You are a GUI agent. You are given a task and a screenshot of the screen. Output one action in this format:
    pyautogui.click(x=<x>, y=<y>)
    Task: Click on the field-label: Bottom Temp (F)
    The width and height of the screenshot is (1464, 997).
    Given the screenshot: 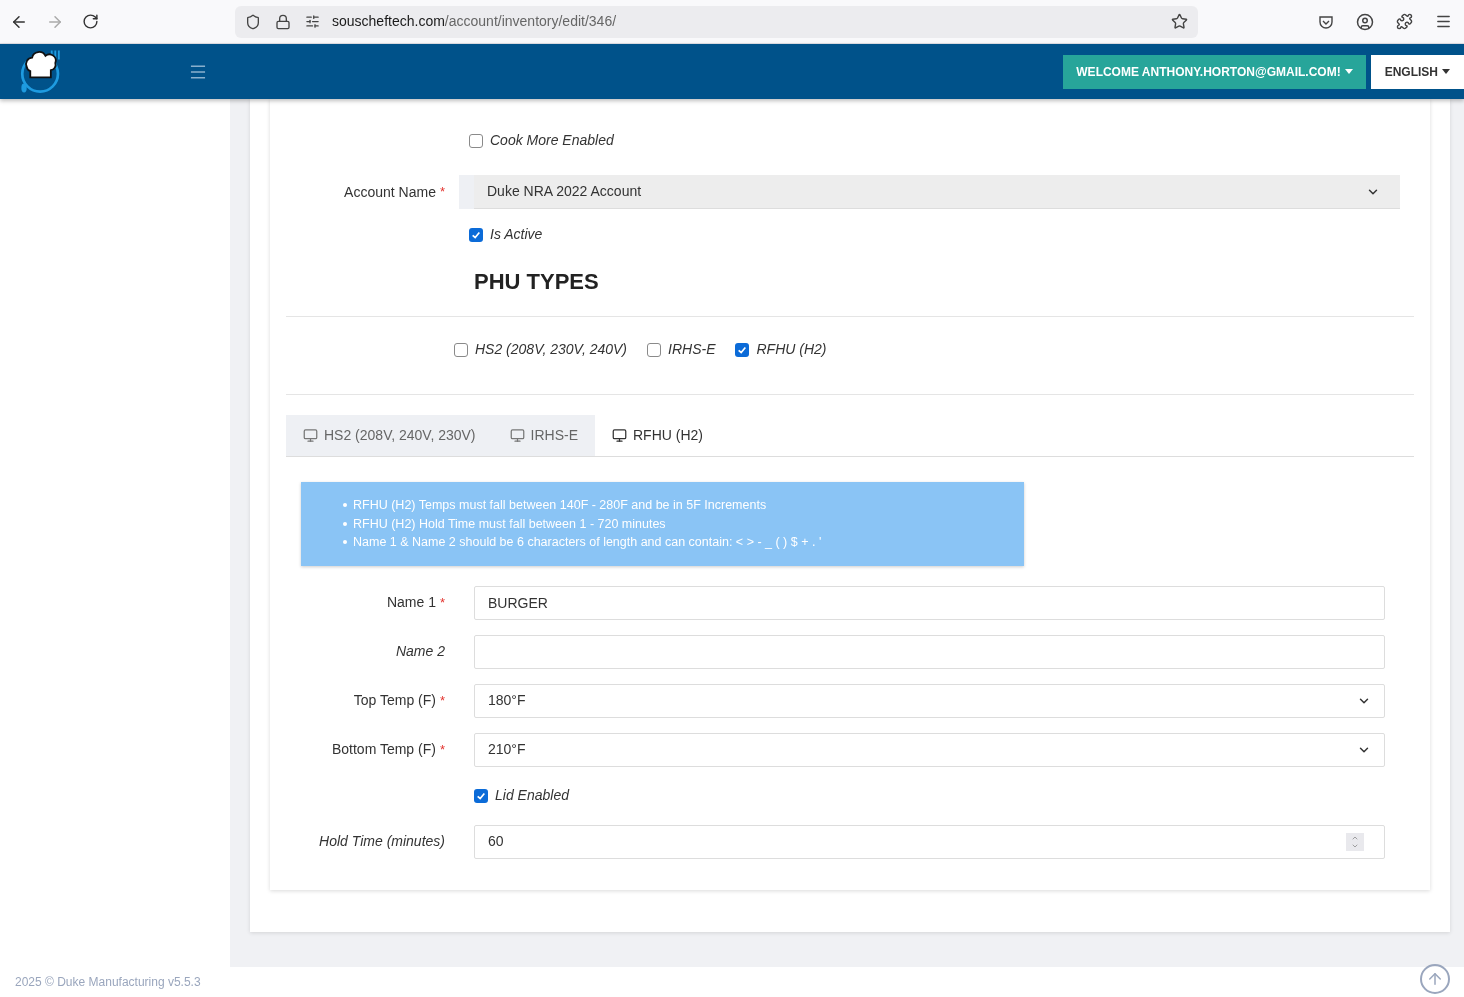 What is the action you would take?
    pyautogui.click(x=383, y=749)
    